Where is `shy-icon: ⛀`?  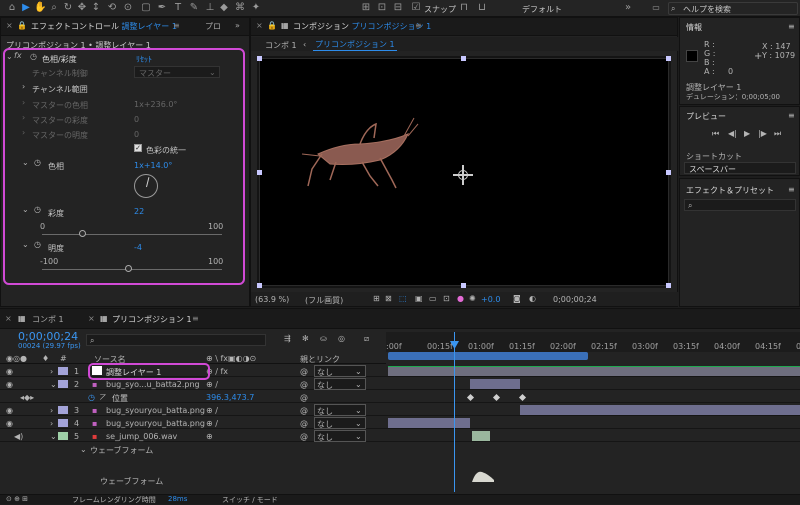
shy-icon: ⛀ is located at coordinates (323, 338).